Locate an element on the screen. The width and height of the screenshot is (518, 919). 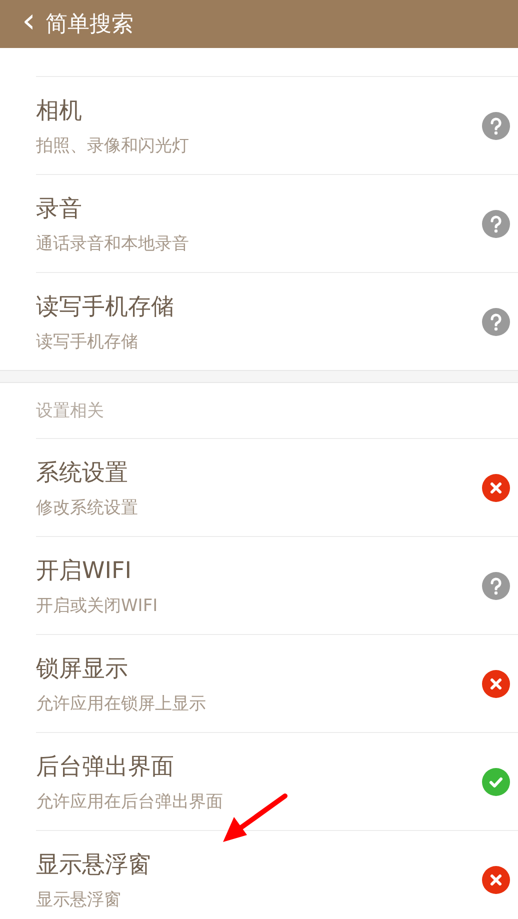
permission-item: 显示悬浮窗 显示悬浮窗 is located at coordinates (277, 875).